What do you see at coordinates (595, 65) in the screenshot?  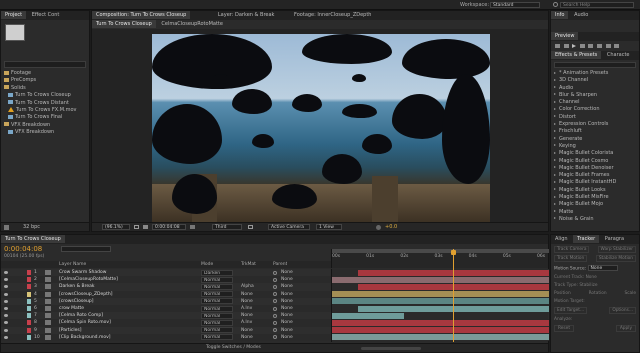 I see `effects-search-input` at bounding box center [595, 65].